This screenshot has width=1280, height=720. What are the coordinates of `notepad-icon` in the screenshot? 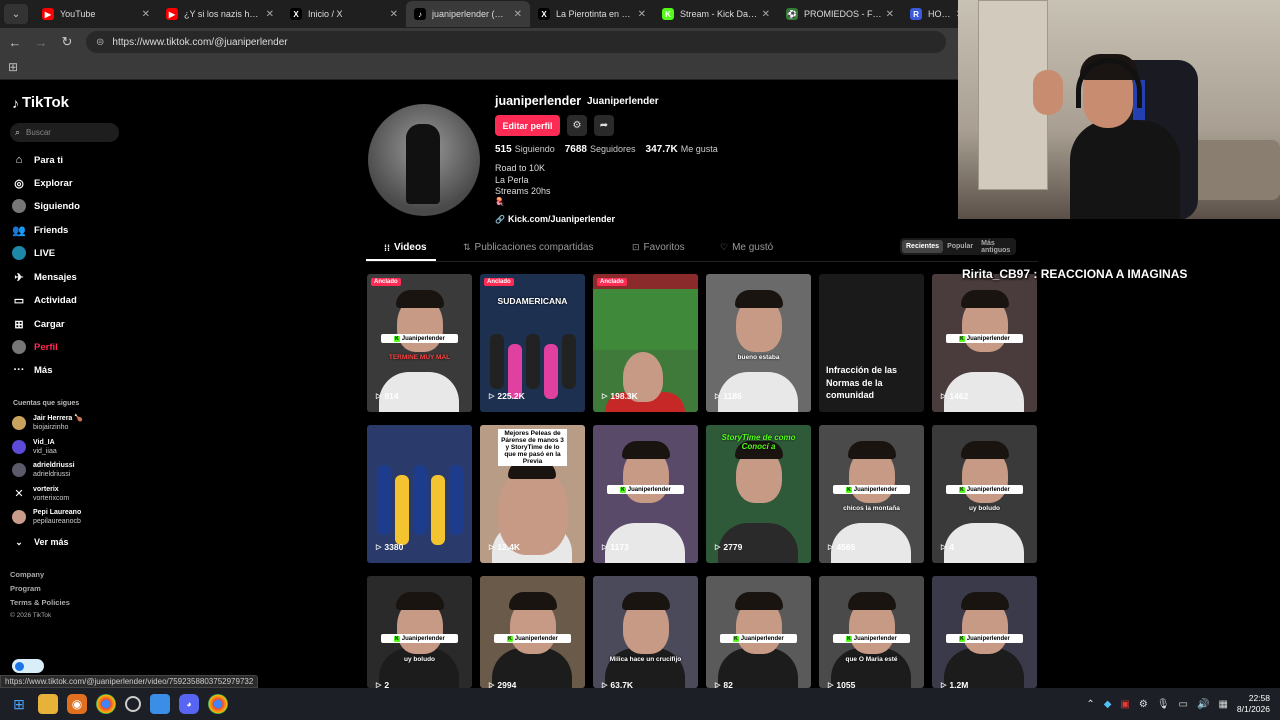 It's located at (160, 704).